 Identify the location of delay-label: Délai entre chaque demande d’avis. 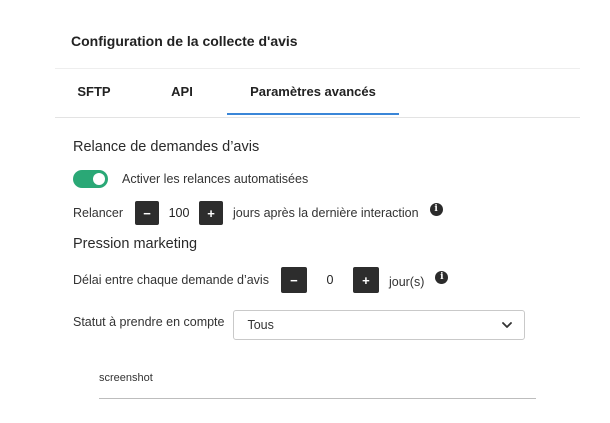
(171, 280).